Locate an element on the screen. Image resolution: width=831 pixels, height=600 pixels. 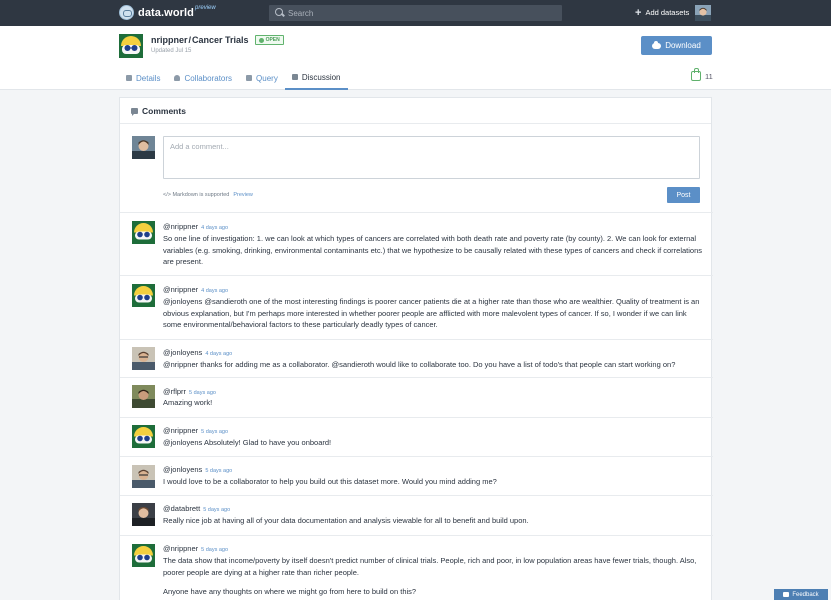
comment-icon is located at coordinates (134, 111).